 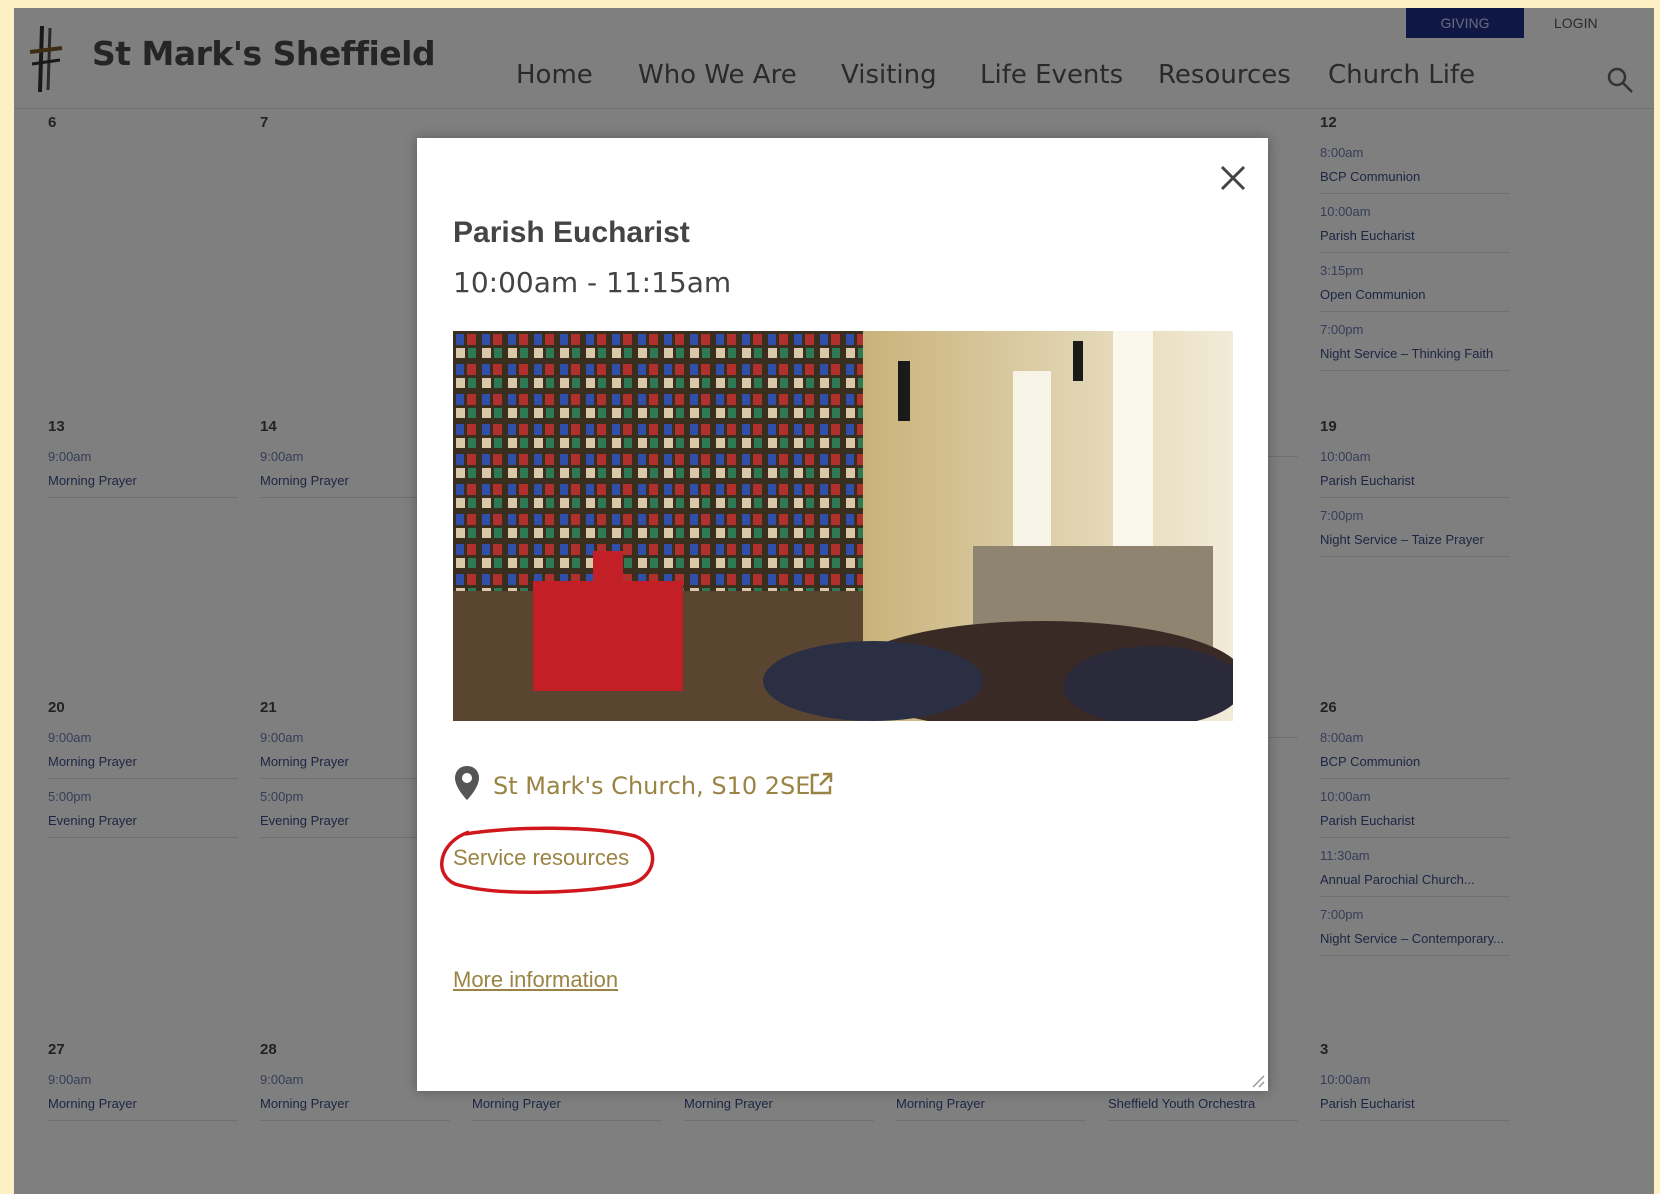 I want to click on location-link: St Mark's Church, S10 2SE, so click(x=651, y=786).